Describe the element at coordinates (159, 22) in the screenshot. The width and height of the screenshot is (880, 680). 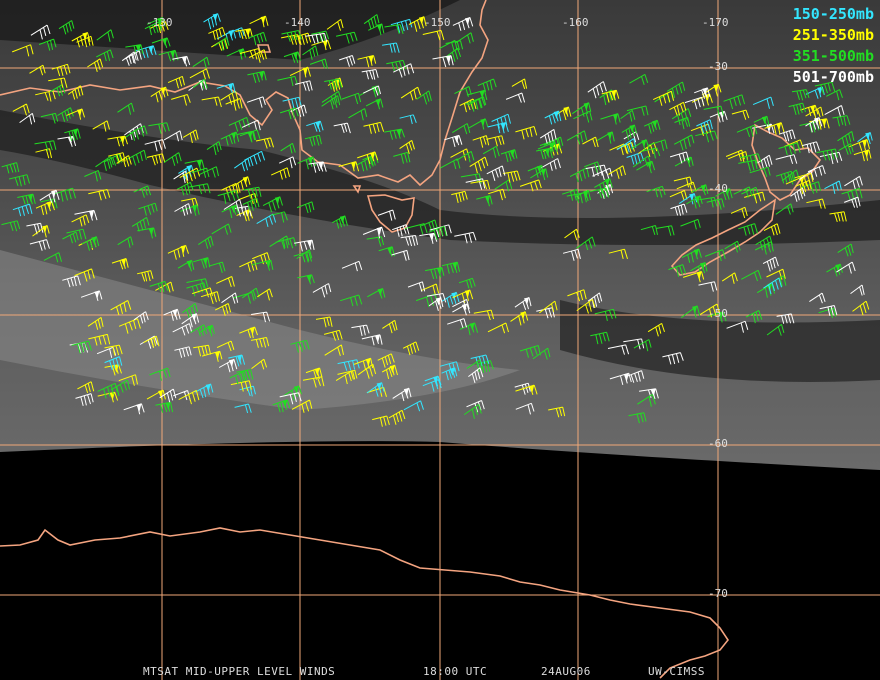
I see `longitude-label: -130` at that location.